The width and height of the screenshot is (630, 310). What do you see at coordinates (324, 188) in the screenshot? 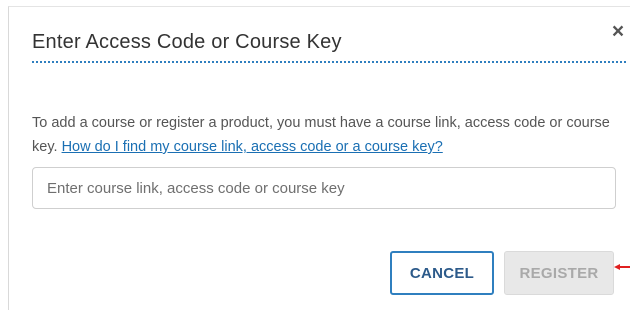
I see `access-code-input` at bounding box center [324, 188].